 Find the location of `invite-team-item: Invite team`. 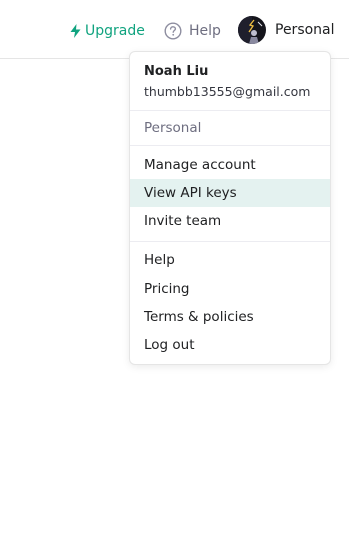

invite-team-item: Invite team is located at coordinates (230, 221).